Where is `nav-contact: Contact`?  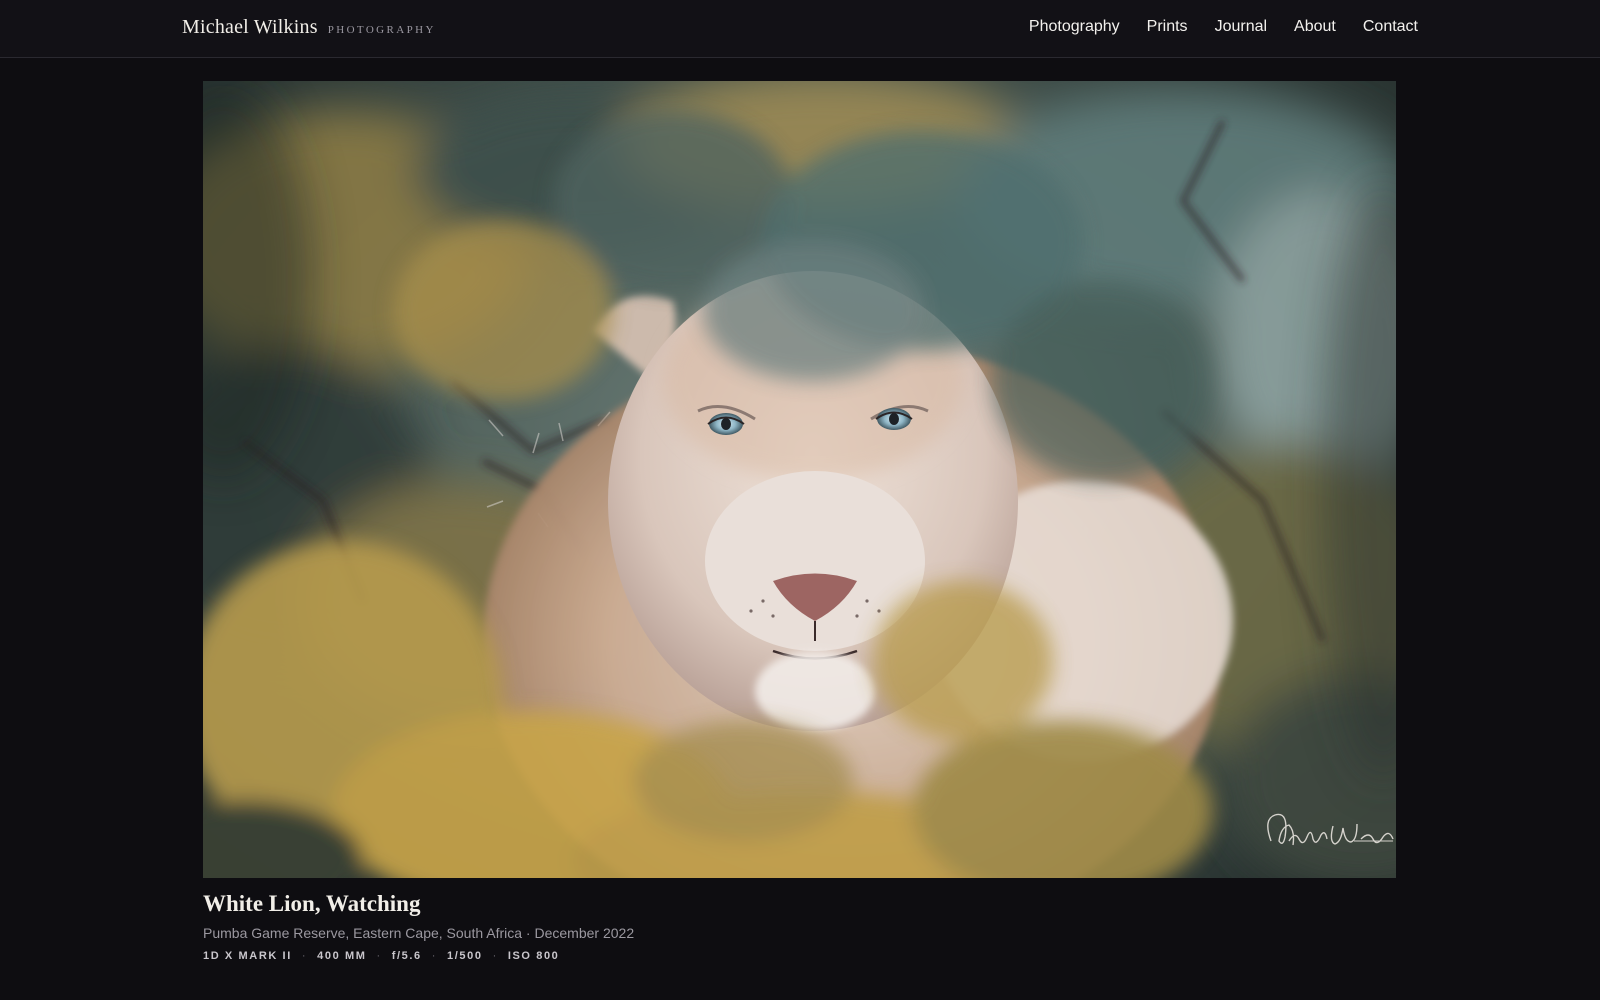 nav-contact: Contact is located at coordinates (1390, 27).